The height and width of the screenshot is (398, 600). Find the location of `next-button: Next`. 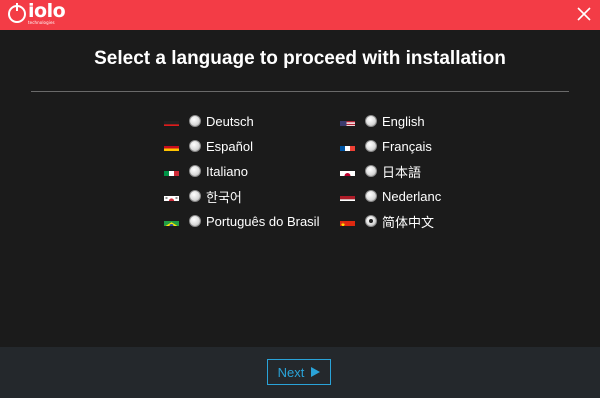

next-button: Next is located at coordinates (299, 372).